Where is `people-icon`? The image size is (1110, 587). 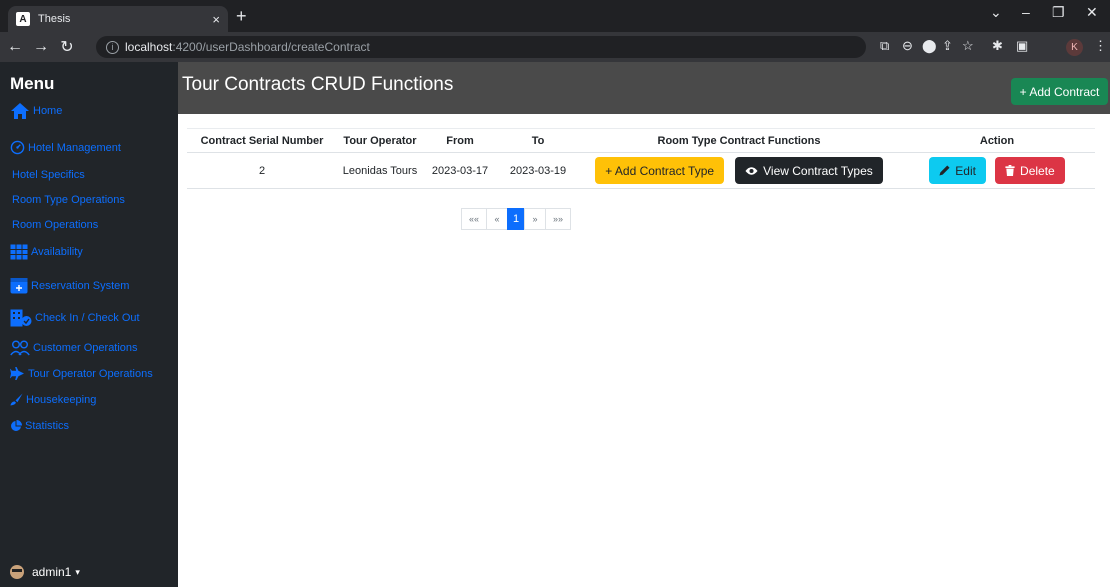 people-icon is located at coordinates (20, 348).